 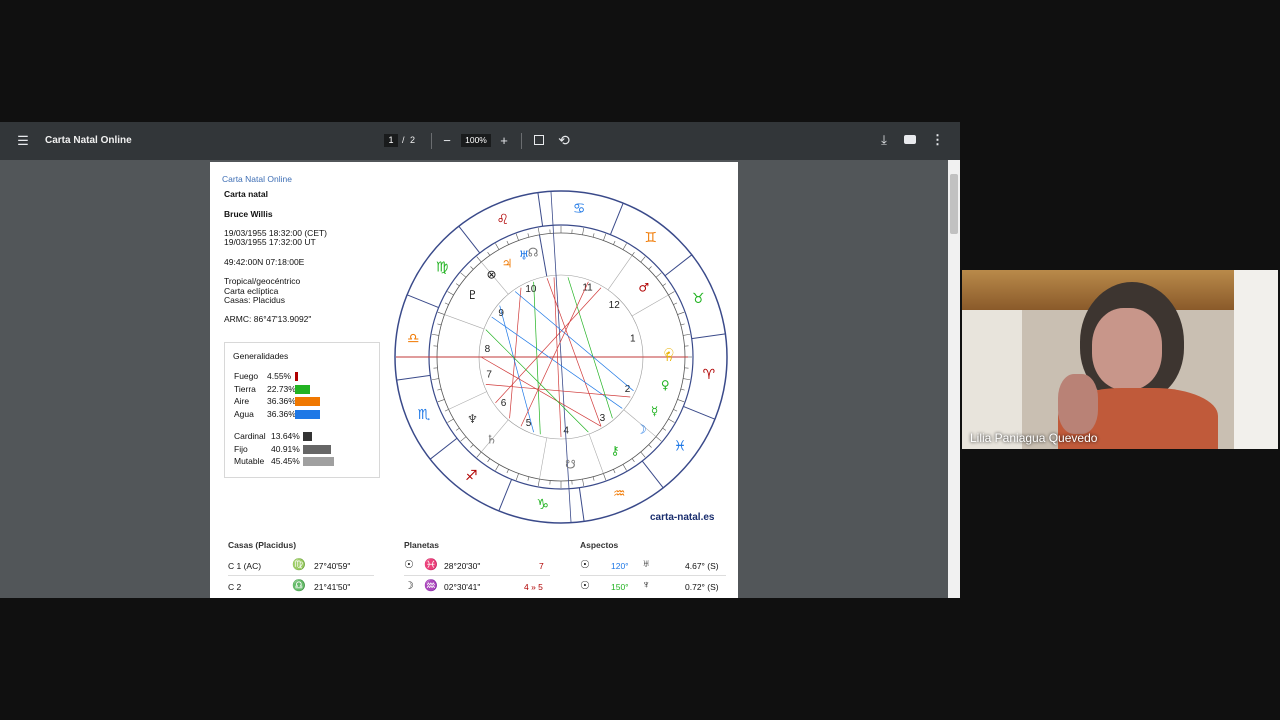 I want to click on download-icon: ⤓, so click(x=884, y=140).